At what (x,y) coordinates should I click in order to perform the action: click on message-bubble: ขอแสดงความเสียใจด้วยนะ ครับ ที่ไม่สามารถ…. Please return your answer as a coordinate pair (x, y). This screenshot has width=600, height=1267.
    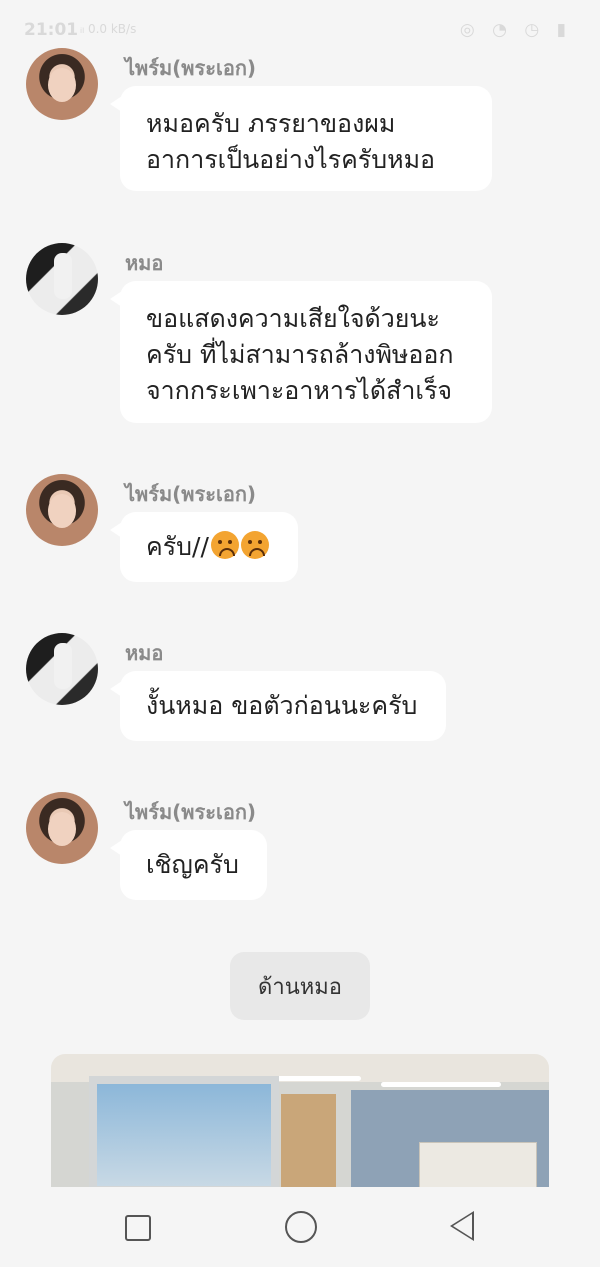
    Looking at the image, I should click on (301, 352).